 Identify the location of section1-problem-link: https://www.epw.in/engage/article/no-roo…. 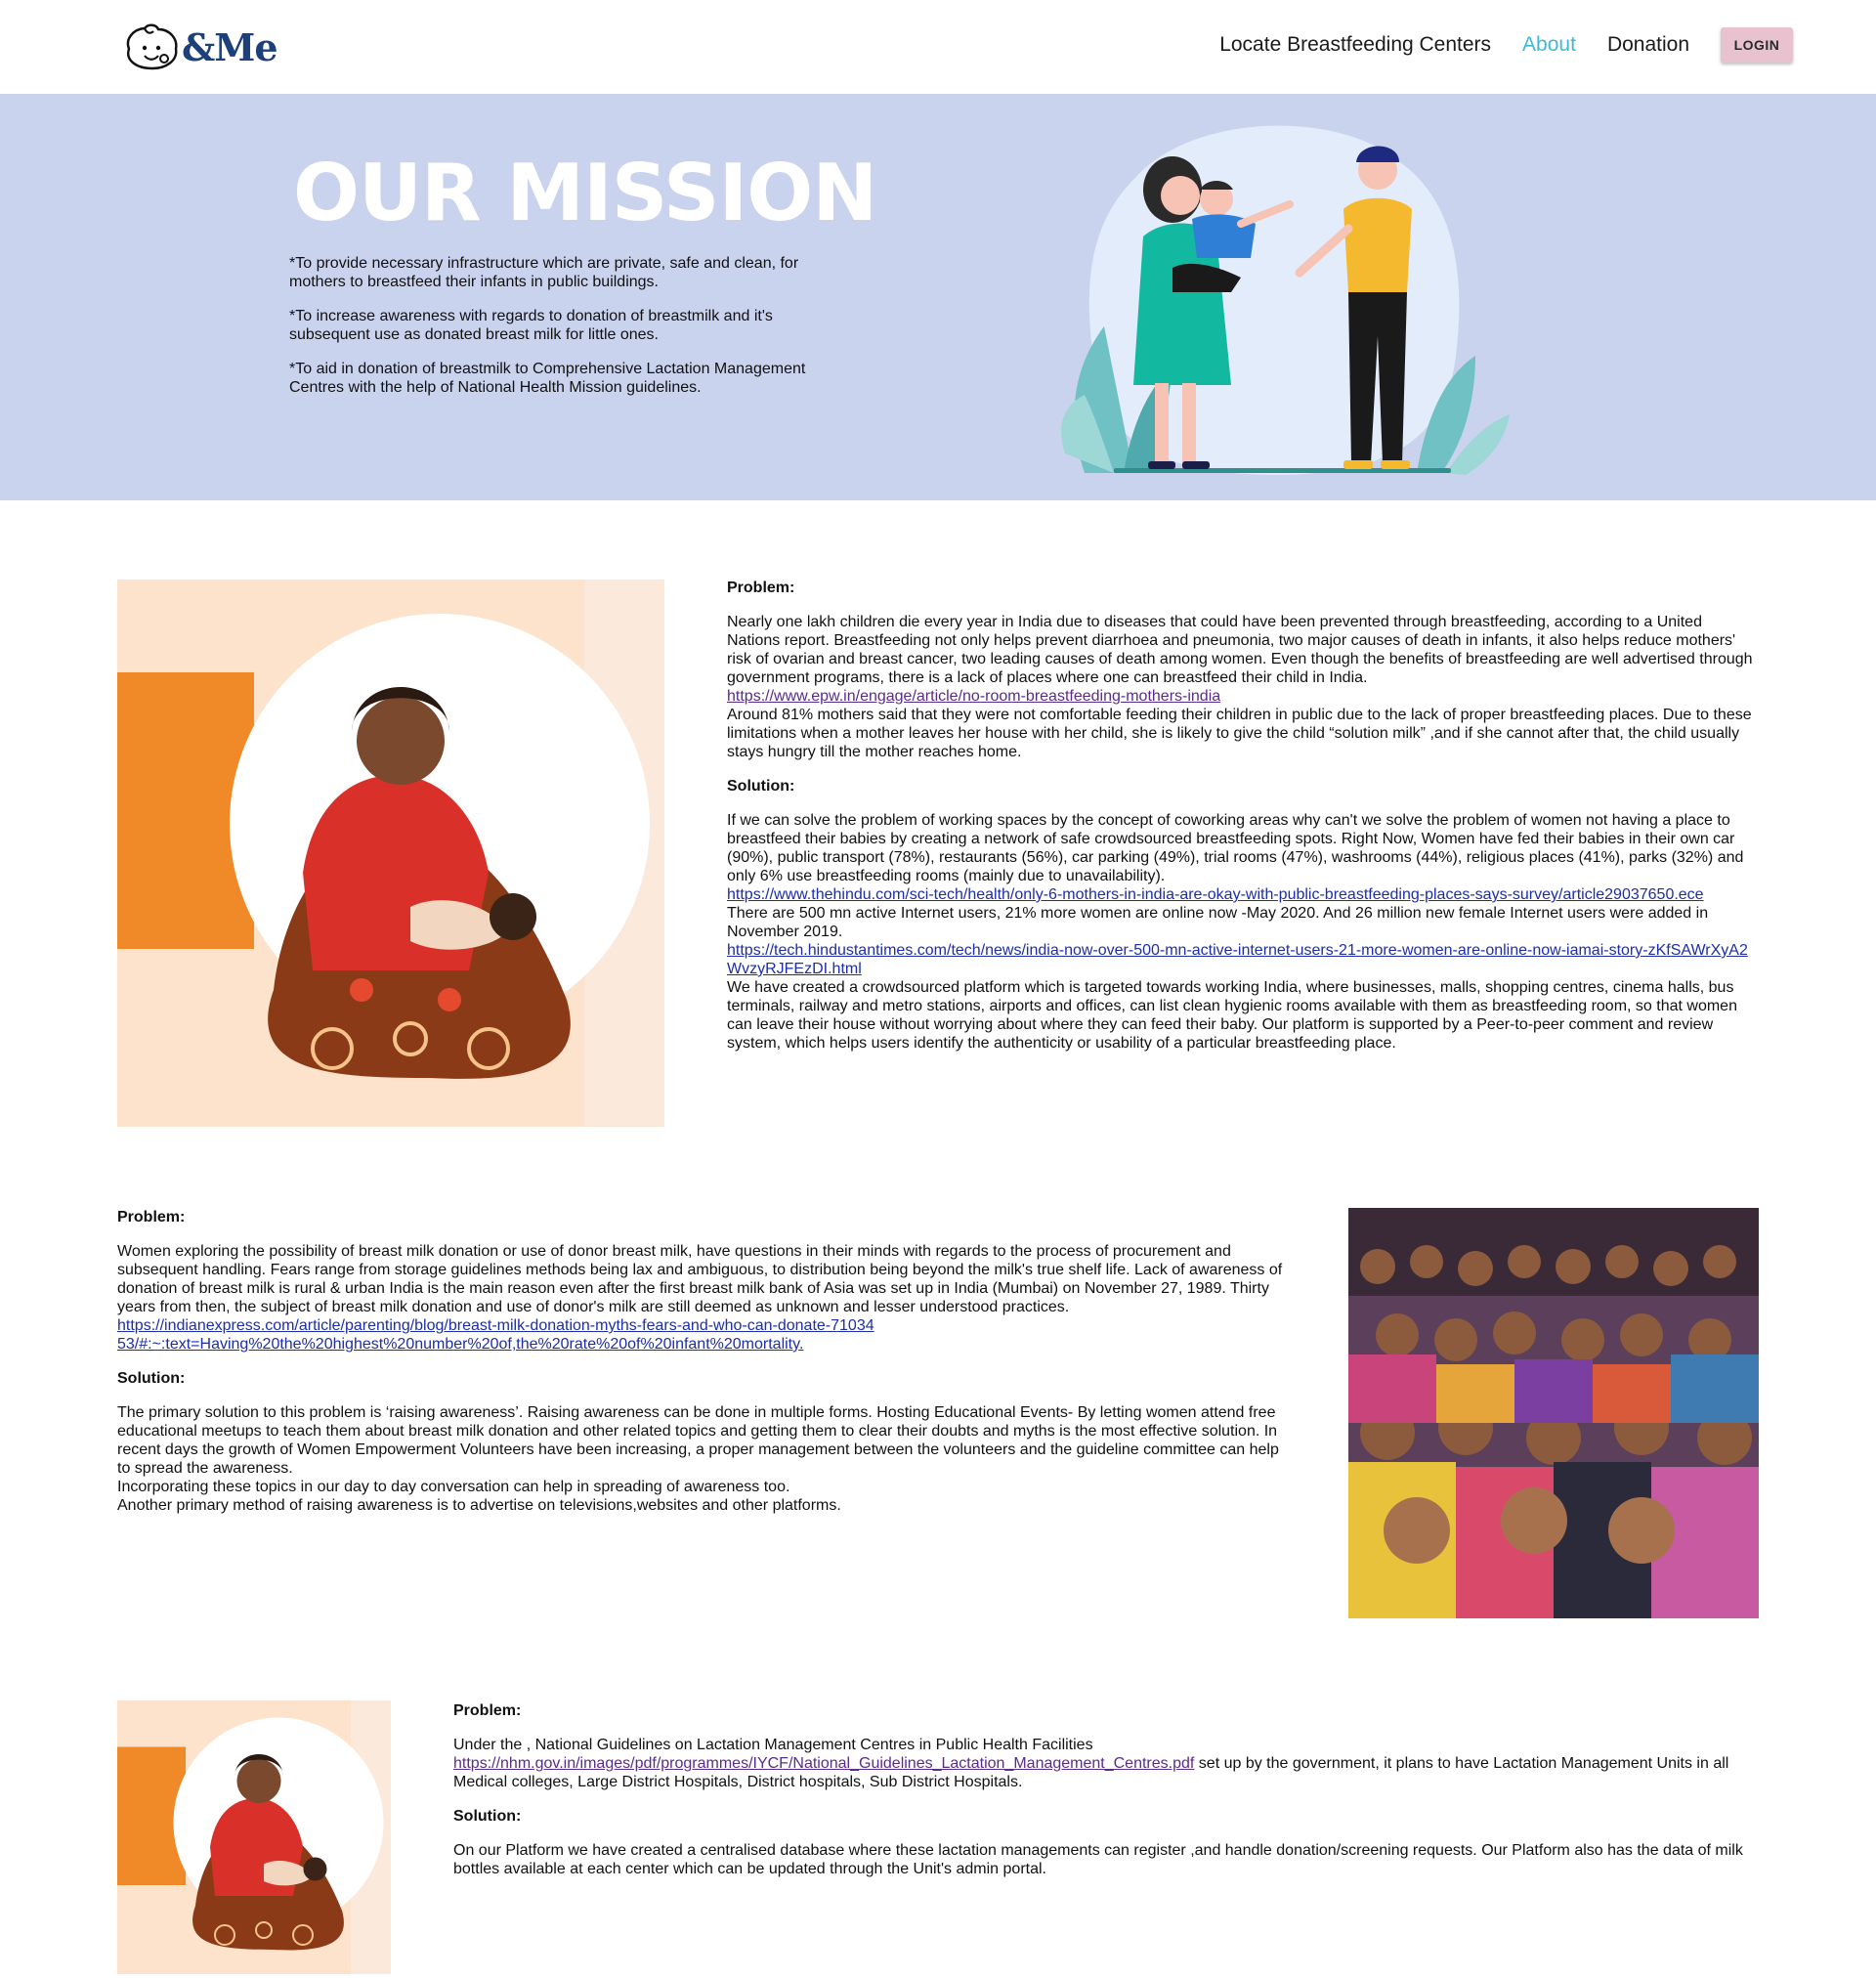
(973, 697).